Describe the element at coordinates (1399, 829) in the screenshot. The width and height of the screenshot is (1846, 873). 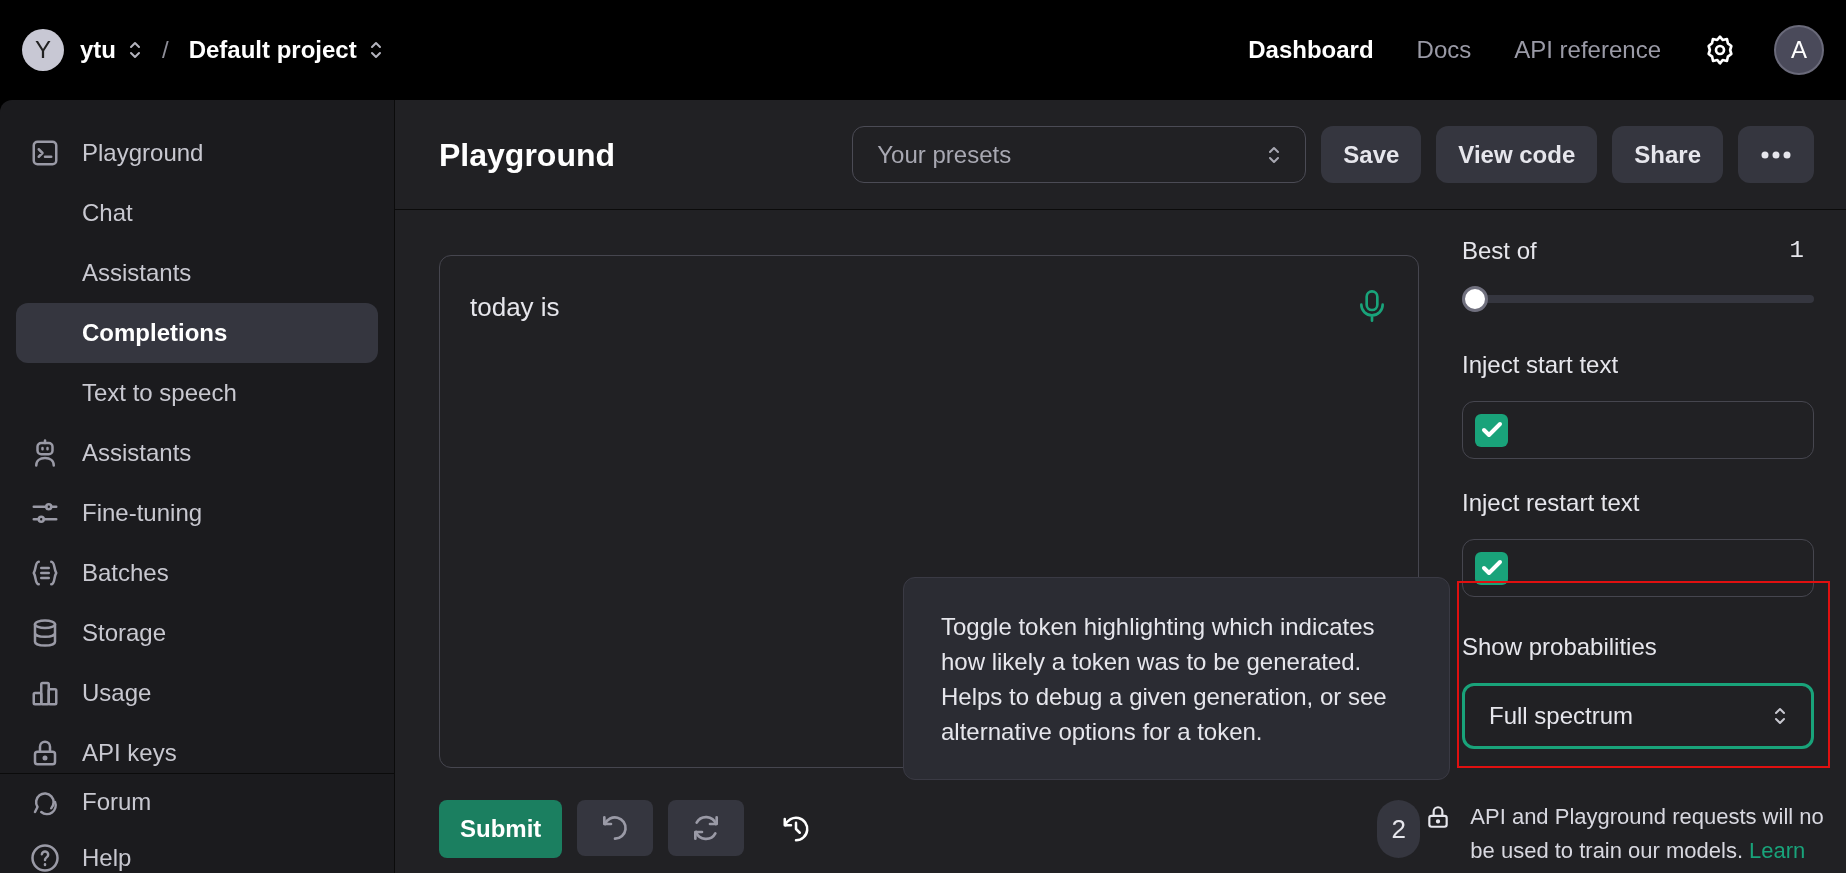
I see `count-badge: 2` at that location.